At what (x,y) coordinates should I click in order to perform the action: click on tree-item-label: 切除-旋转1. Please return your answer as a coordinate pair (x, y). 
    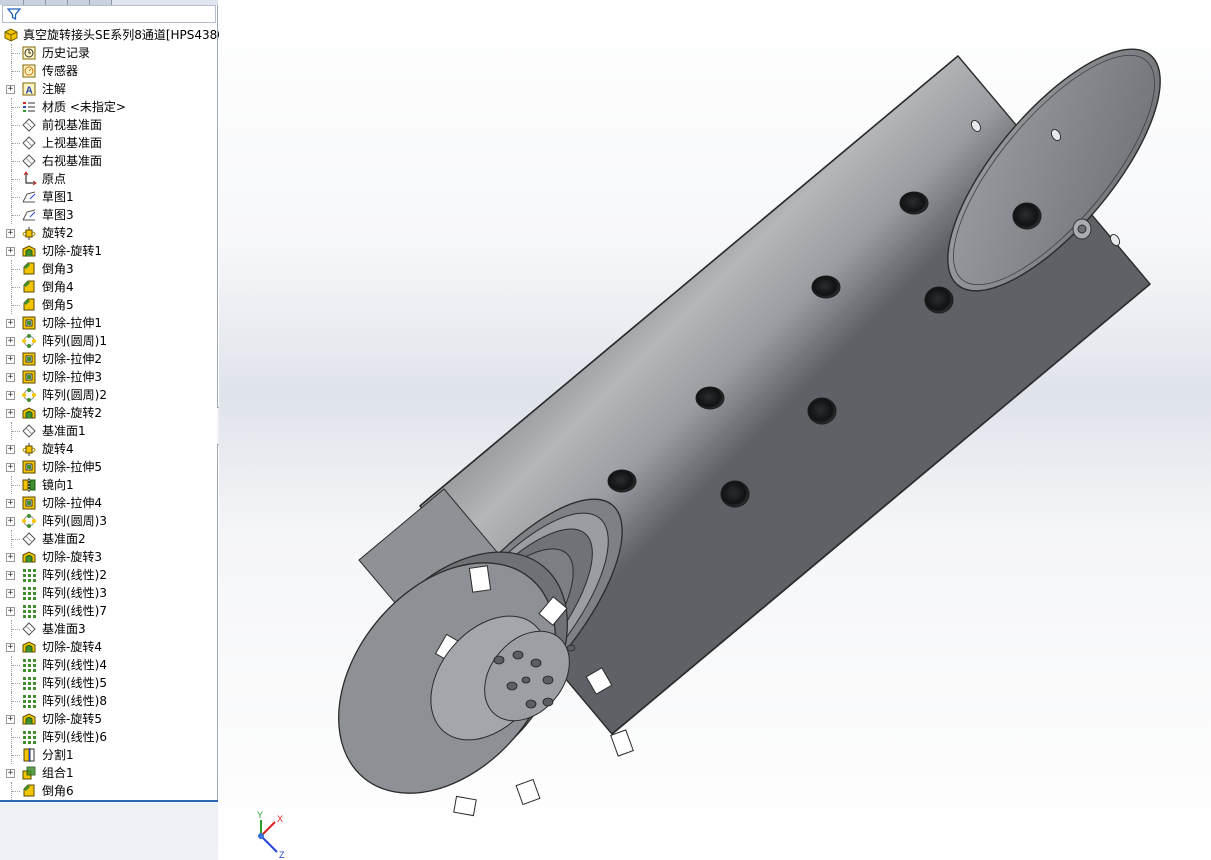
    Looking at the image, I should click on (72, 251).